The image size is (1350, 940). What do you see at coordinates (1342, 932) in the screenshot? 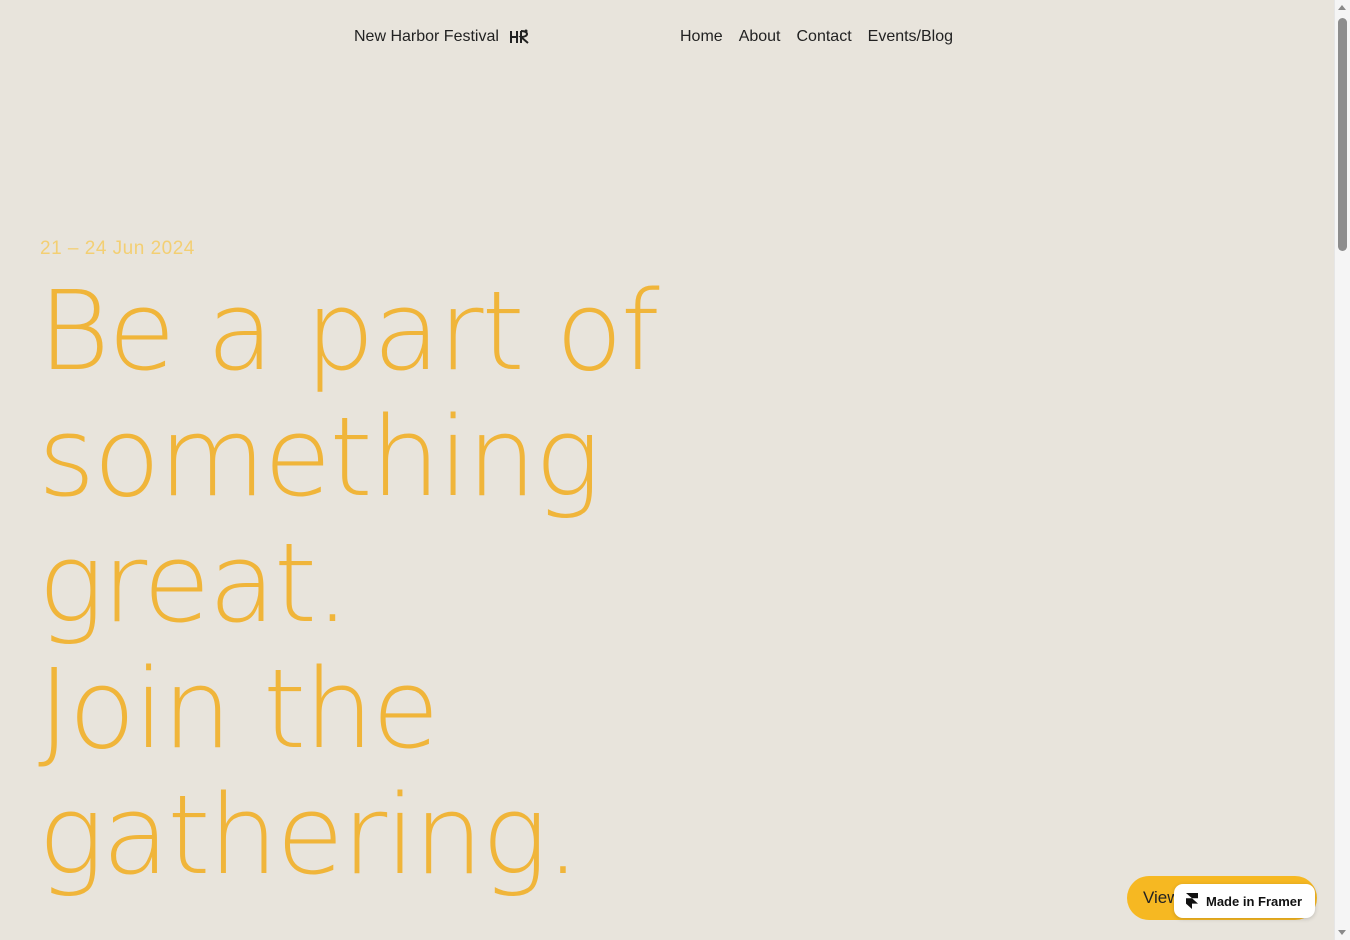
I see `scroll-down-arrow-icon` at bounding box center [1342, 932].